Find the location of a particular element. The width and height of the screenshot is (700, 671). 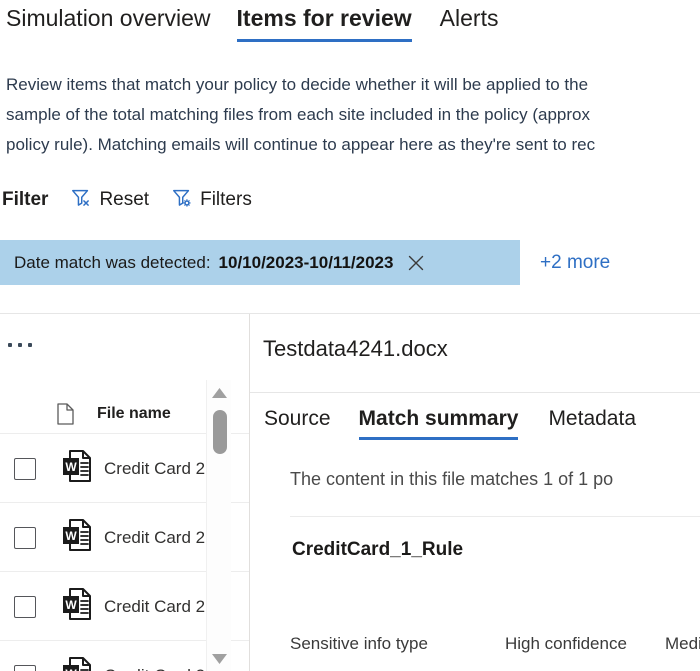

funnel-gear-icon is located at coordinates (182, 200).